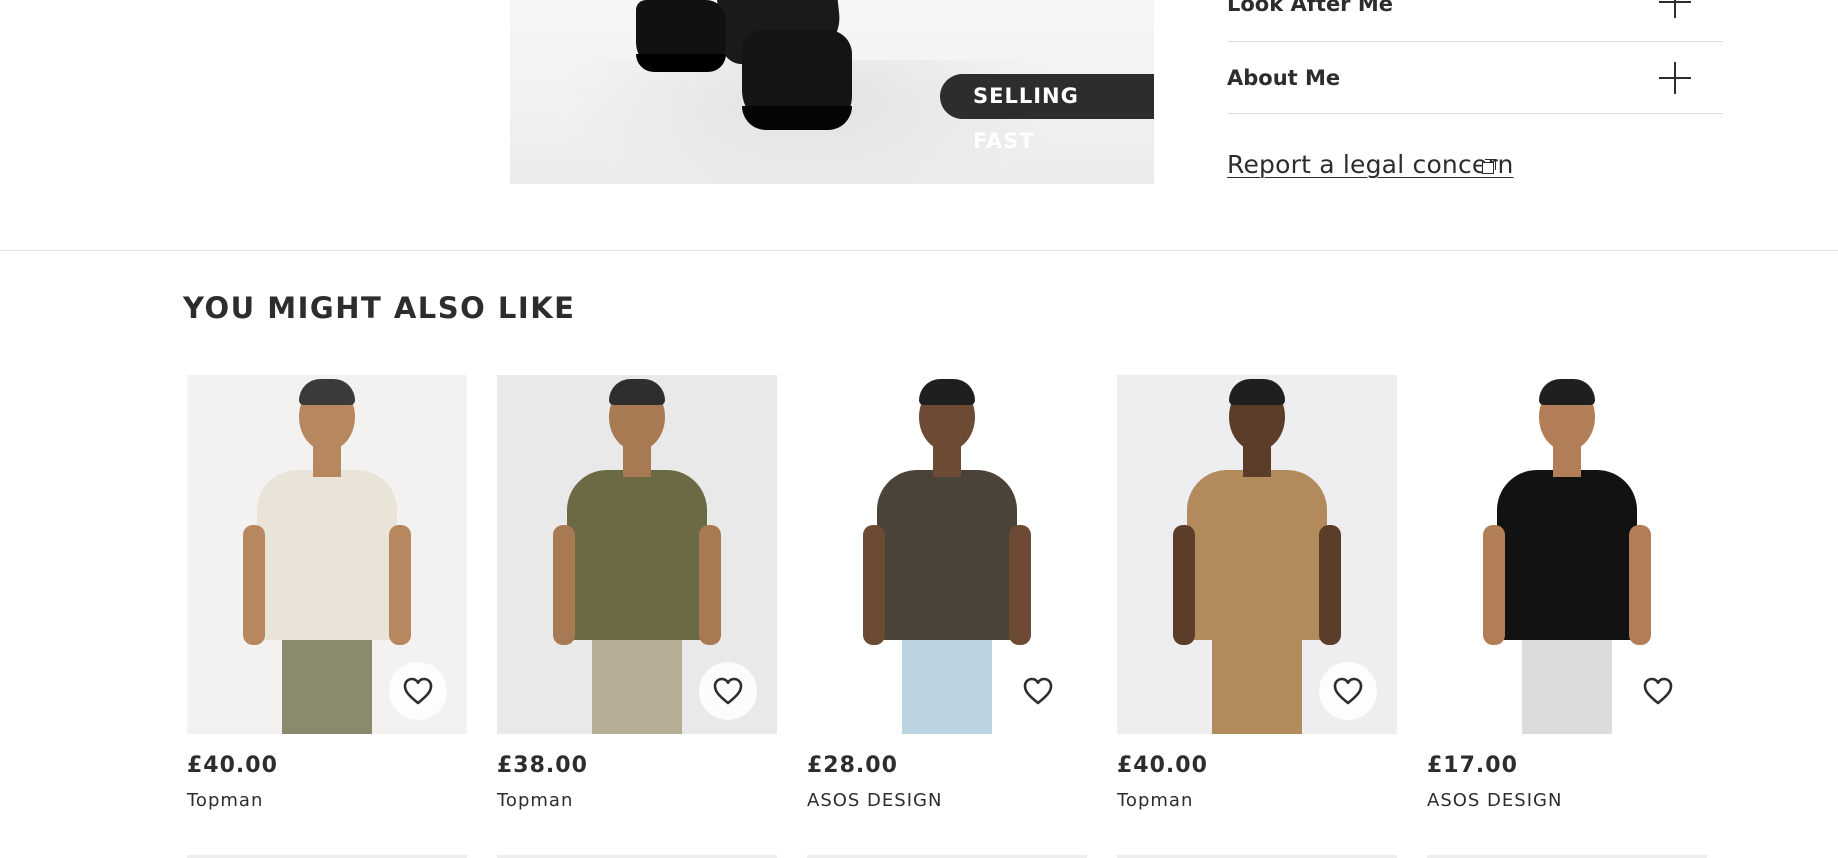 The image size is (1838, 858). What do you see at coordinates (1047, 113) in the screenshot?
I see `selling-fast-badge: SELLING FAST` at bounding box center [1047, 113].